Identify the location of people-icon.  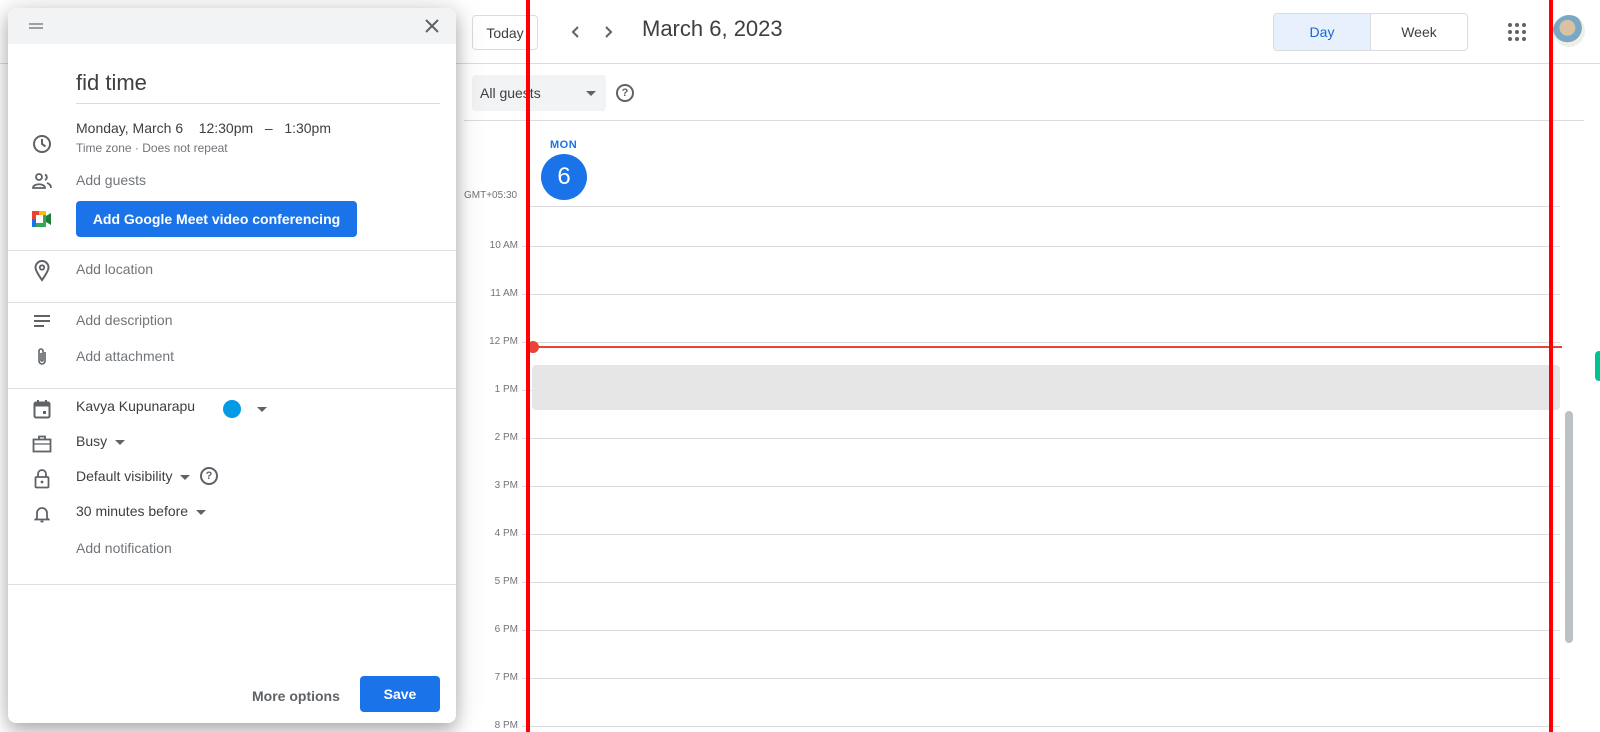
(42, 181).